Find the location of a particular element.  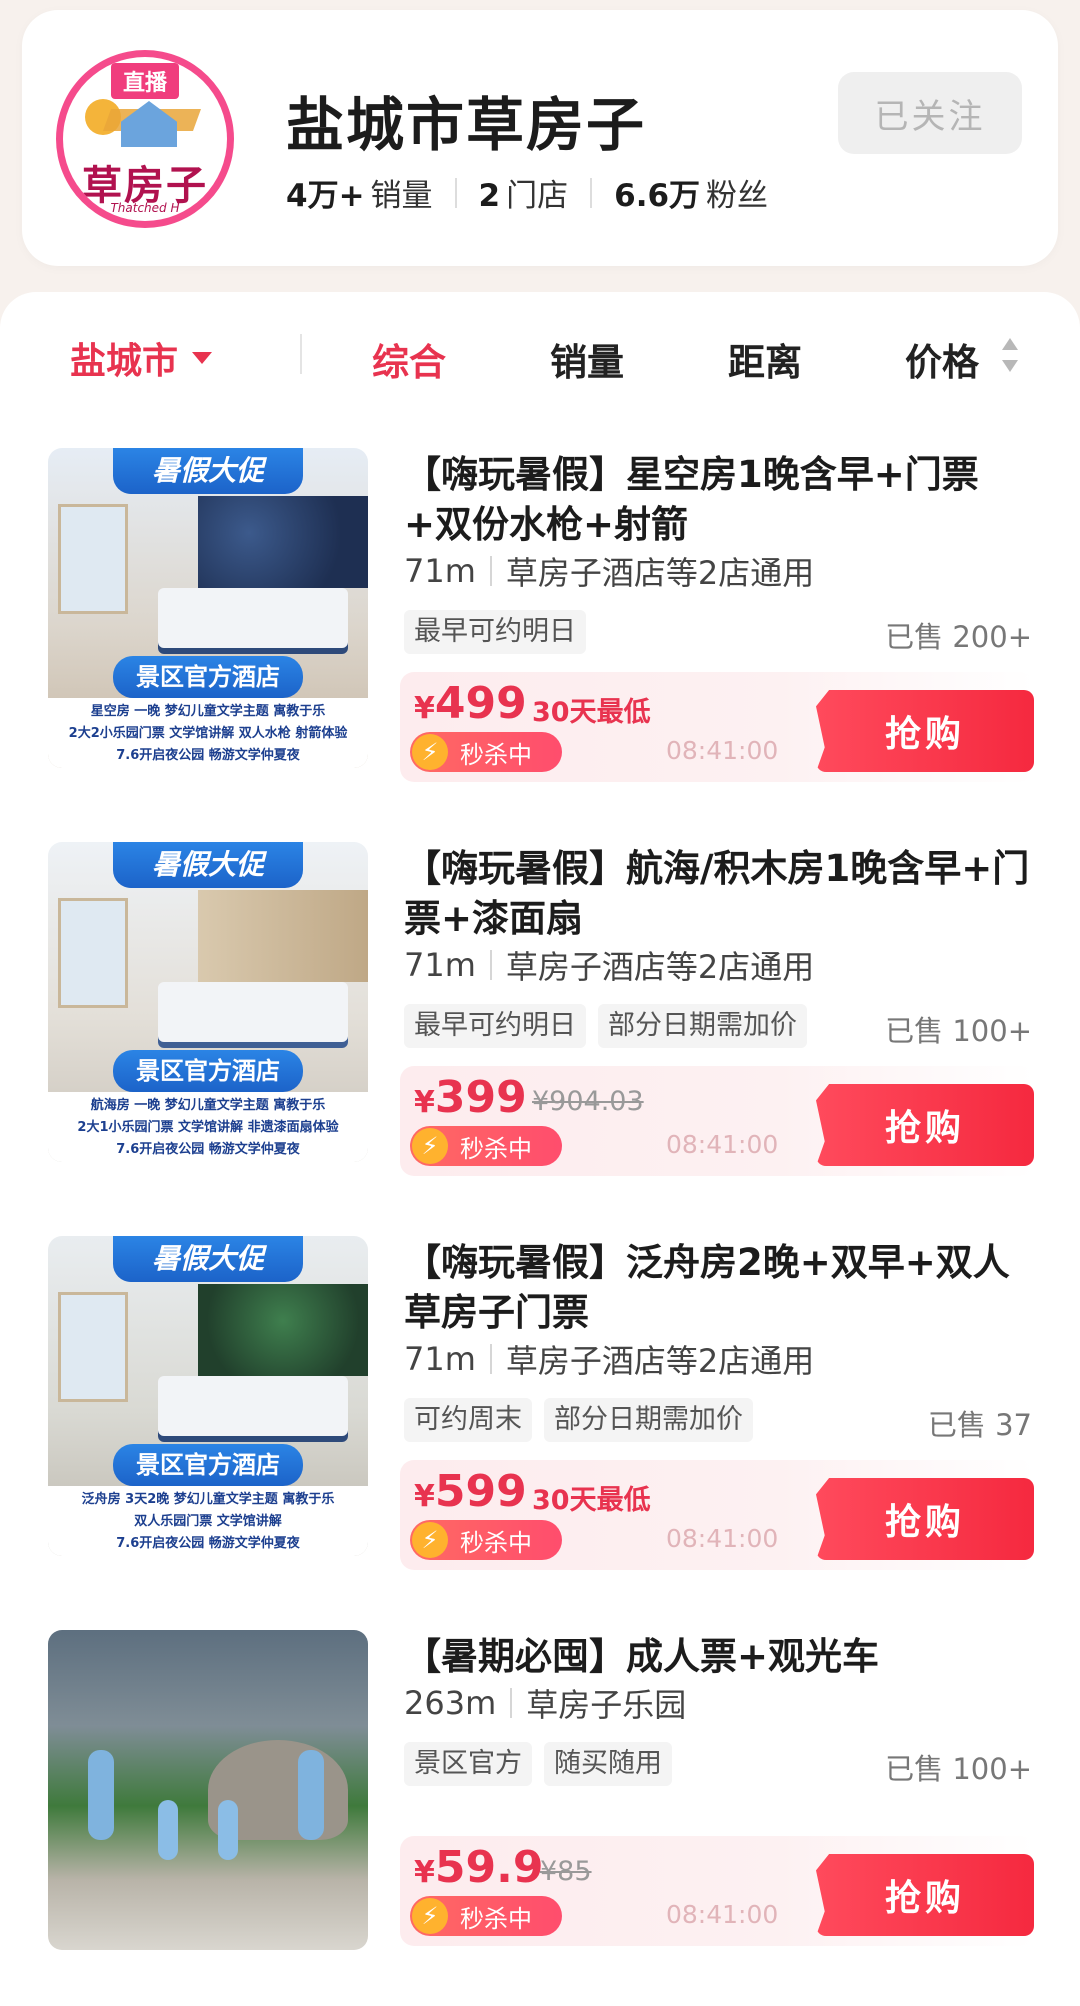

shop-name: 盐城市草房子 is located at coordinates (466, 125).